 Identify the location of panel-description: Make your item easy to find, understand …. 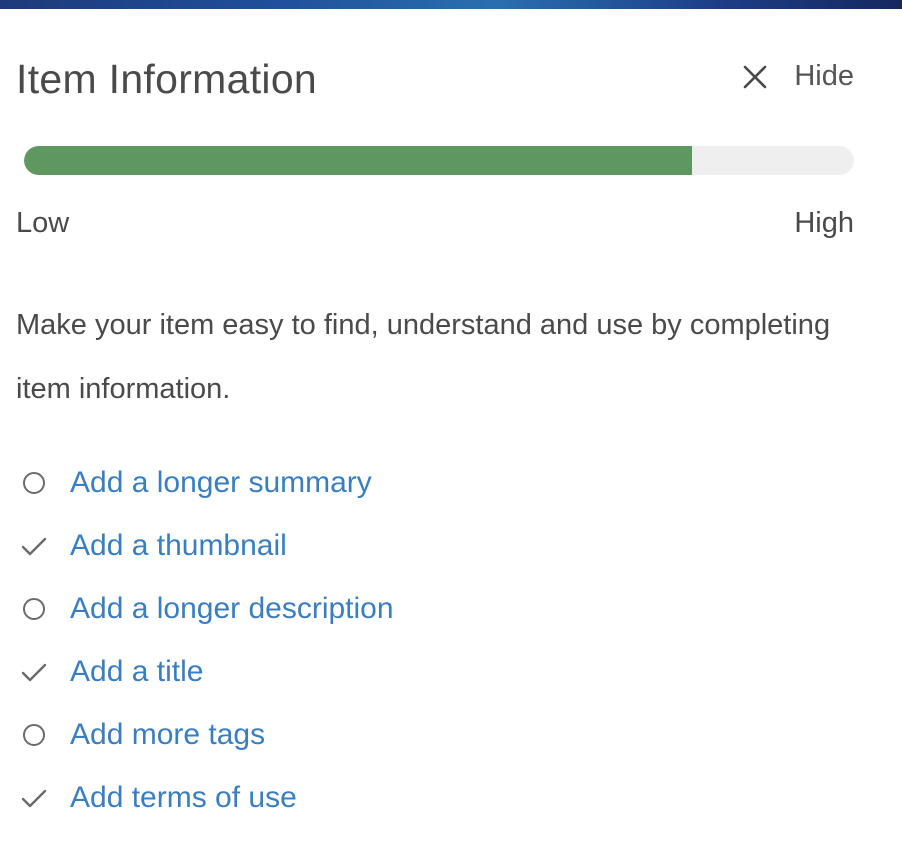
(423, 357).